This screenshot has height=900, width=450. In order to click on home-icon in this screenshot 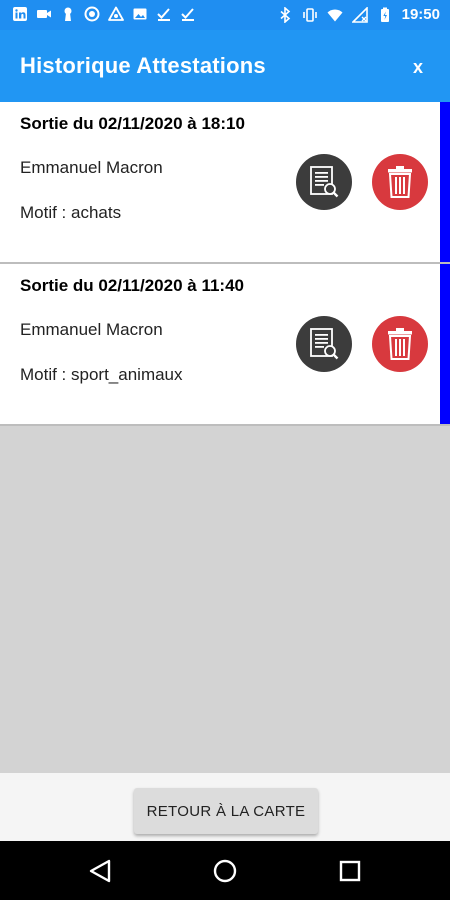, I will do `click(225, 871)`.